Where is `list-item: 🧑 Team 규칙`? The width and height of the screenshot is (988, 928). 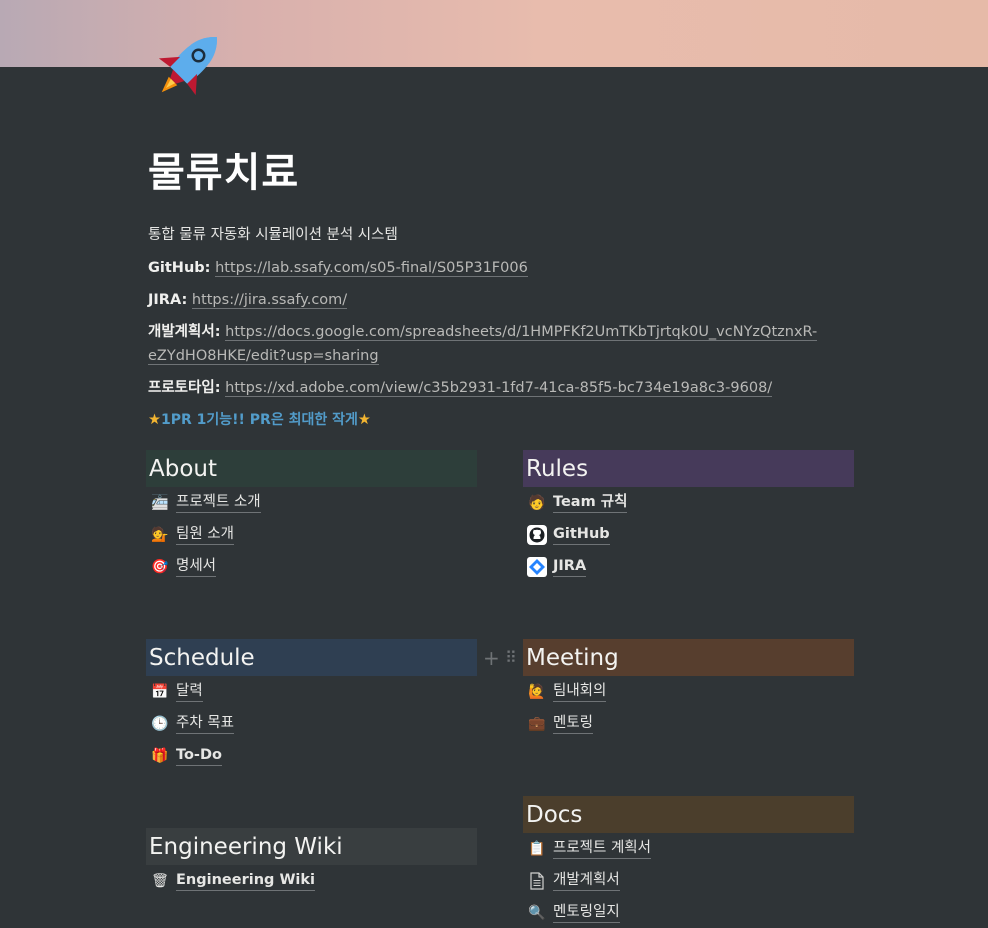 list-item: 🧑 Team 규칙 is located at coordinates (688, 503).